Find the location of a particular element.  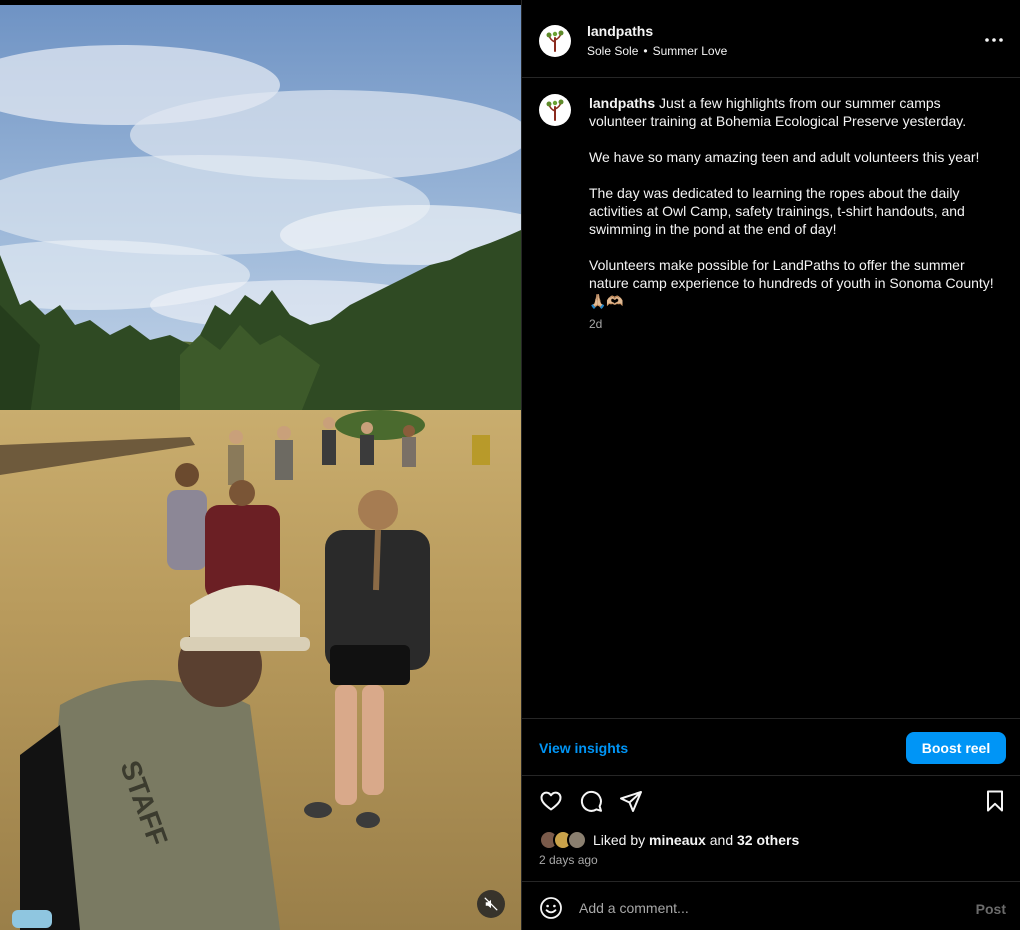

account-avatar is located at coordinates (555, 41).